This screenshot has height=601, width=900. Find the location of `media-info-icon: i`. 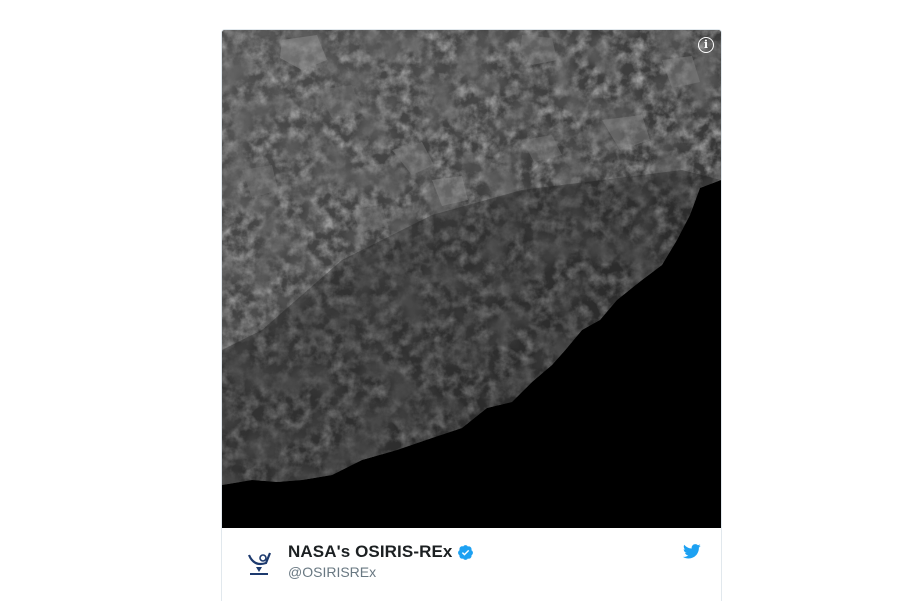

media-info-icon: i is located at coordinates (706, 45).